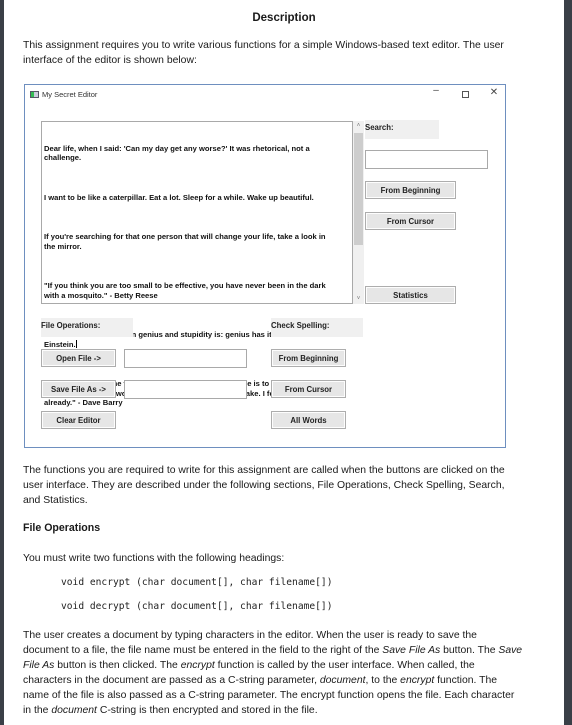 The width and height of the screenshot is (572, 725). What do you see at coordinates (87, 327) in the screenshot?
I see `file-operations-label: File Operations:` at bounding box center [87, 327].